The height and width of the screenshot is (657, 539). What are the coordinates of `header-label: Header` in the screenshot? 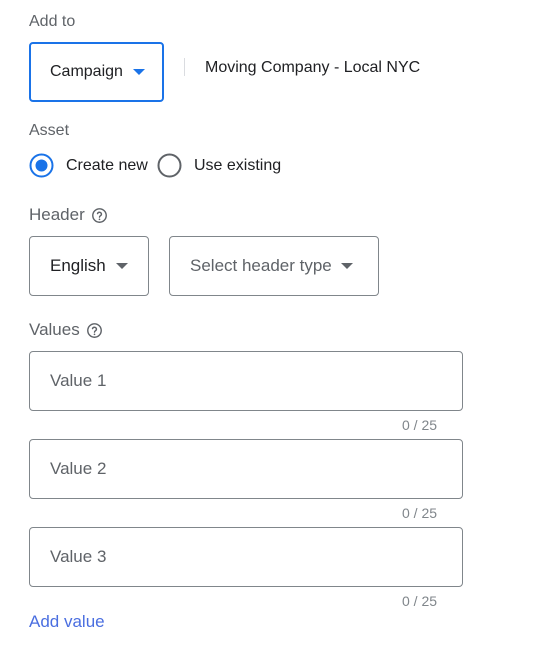 It's located at (57, 214).